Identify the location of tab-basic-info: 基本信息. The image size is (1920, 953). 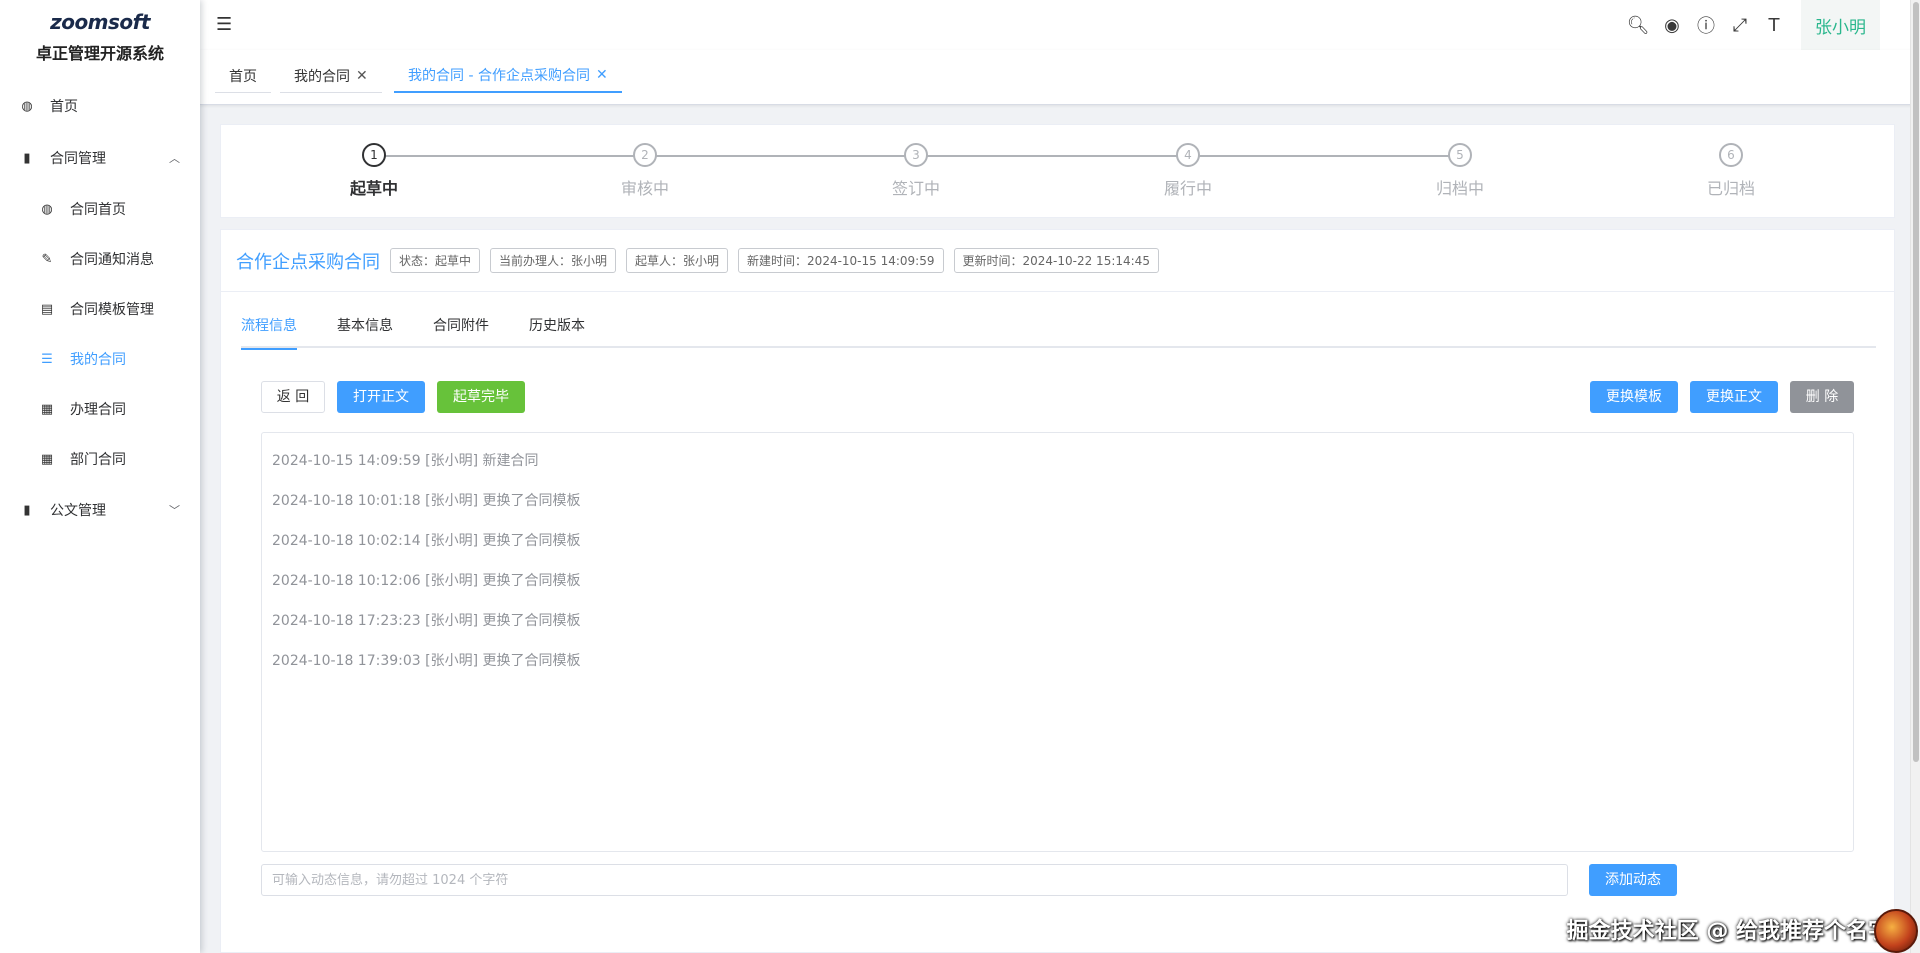
(365, 330).